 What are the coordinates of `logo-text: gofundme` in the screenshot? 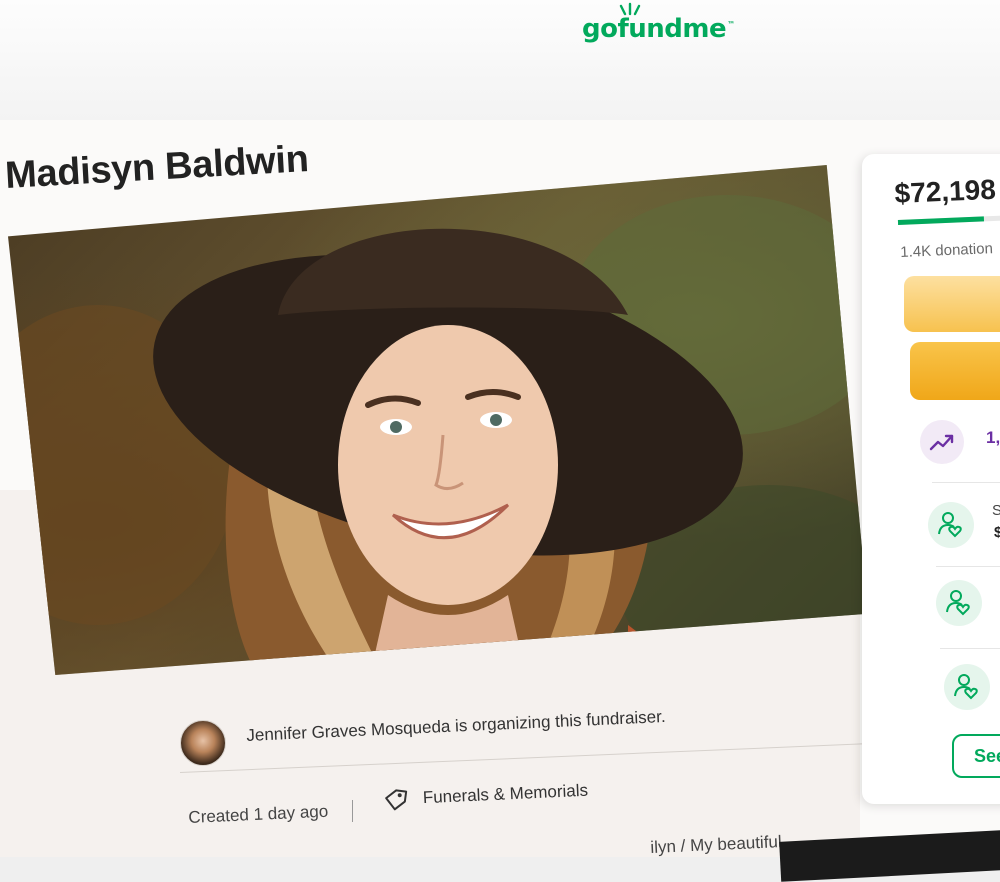 It's located at (654, 29).